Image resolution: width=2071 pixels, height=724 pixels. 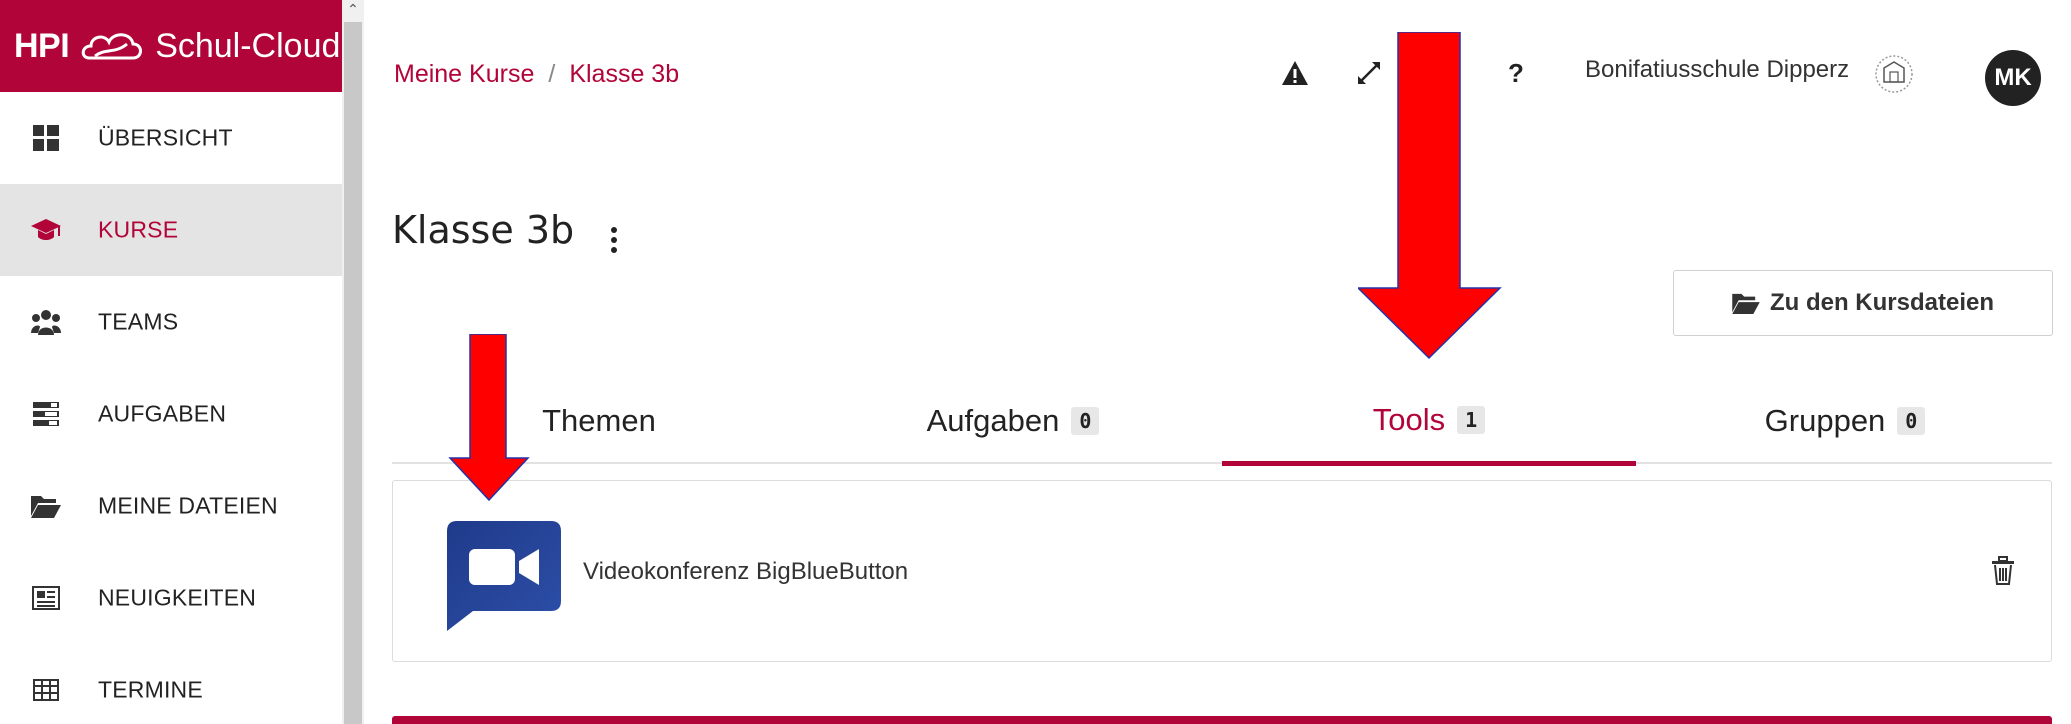 What do you see at coordinates (46, 230) in the screenshot?
I see `graduation-cap-icon` at bounding box center [46, 230].